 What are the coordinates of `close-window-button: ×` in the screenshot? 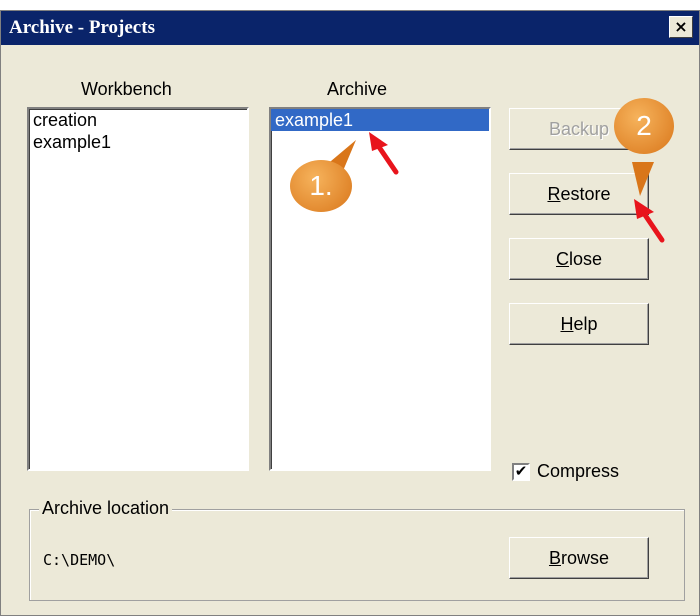 It's located at (681, 27).